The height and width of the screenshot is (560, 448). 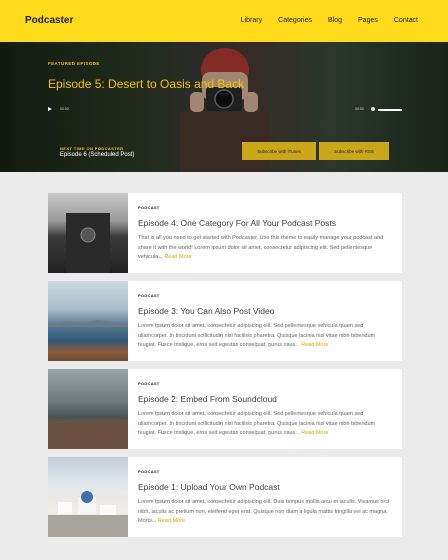 What do you see at coordinates (49, 20) in the screenshot?
I see `site-logo: Podcaster` at bounding box center [49, 20].